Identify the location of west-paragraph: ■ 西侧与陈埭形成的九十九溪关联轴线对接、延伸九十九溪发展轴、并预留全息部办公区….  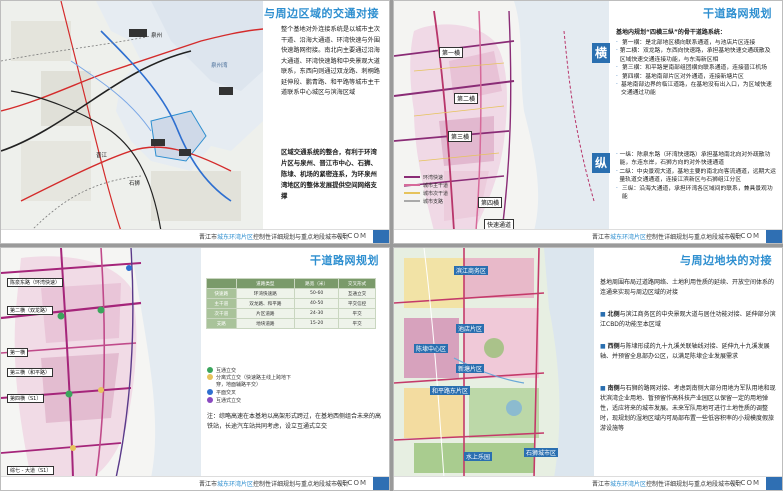
(685, 351).